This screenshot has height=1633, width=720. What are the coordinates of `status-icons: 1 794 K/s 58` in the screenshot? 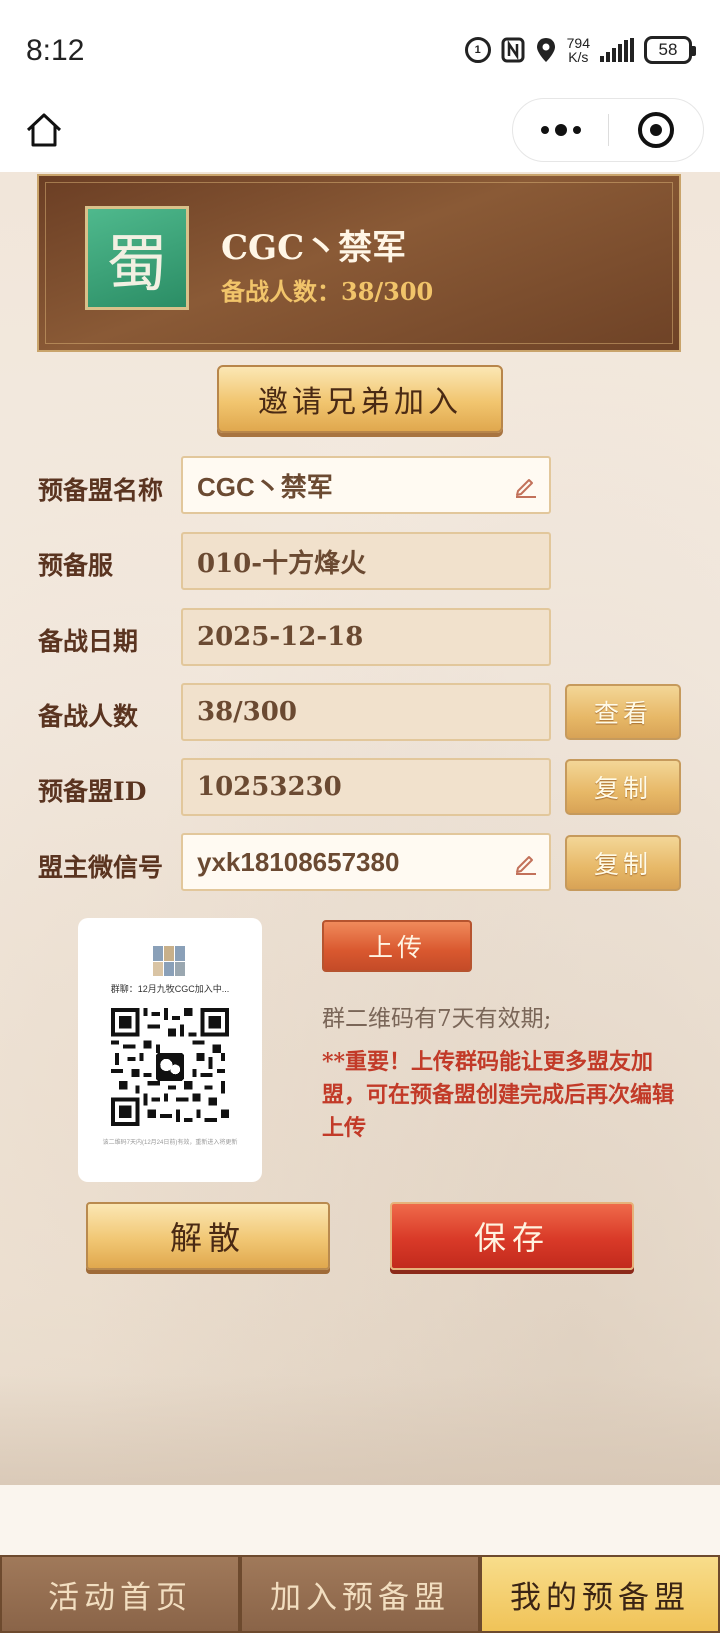 It's located at (580, 50).